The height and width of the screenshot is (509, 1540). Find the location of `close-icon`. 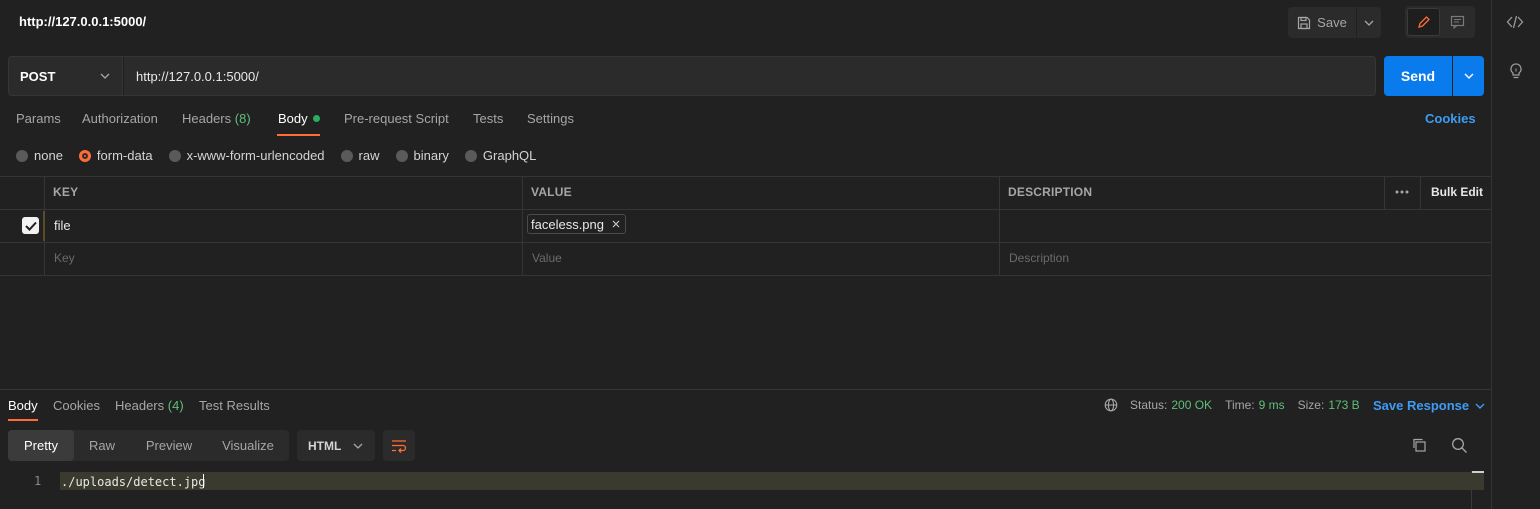

close-icon is located at coordinates (616, 224).